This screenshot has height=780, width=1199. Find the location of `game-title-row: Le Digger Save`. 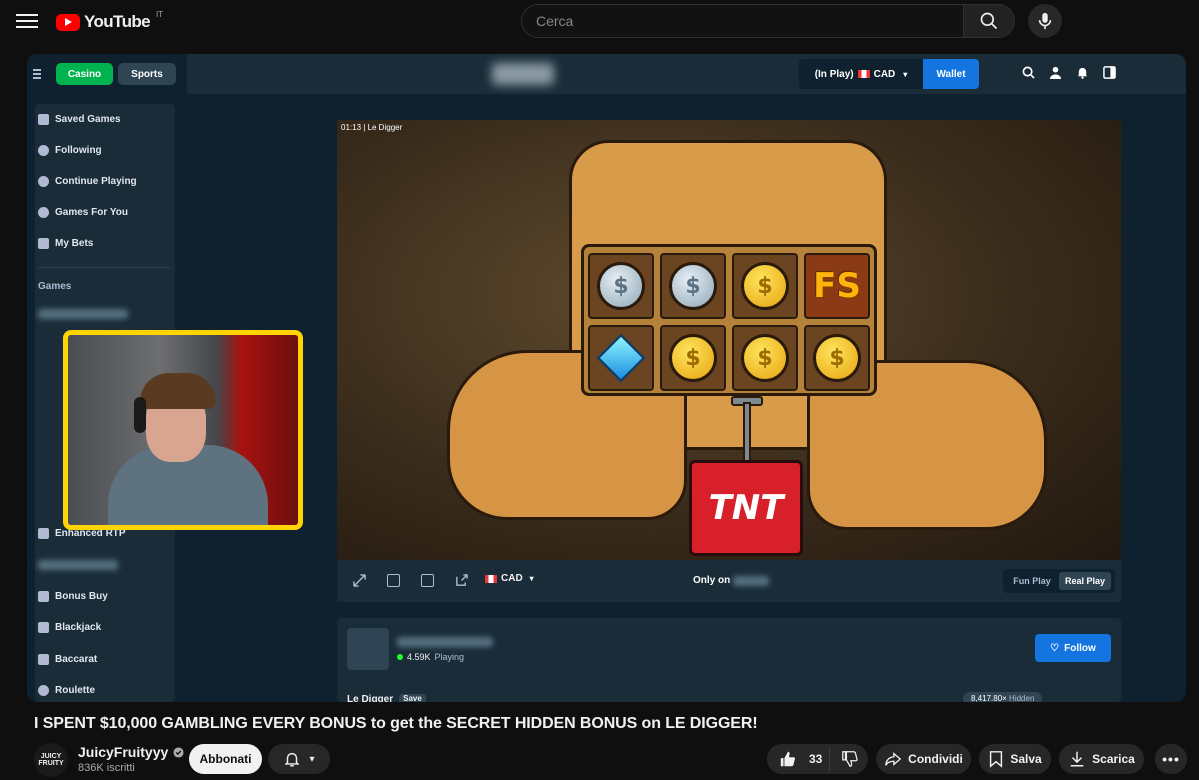

game-title-row: Le Digger Save is located at coordinates (386, 698).